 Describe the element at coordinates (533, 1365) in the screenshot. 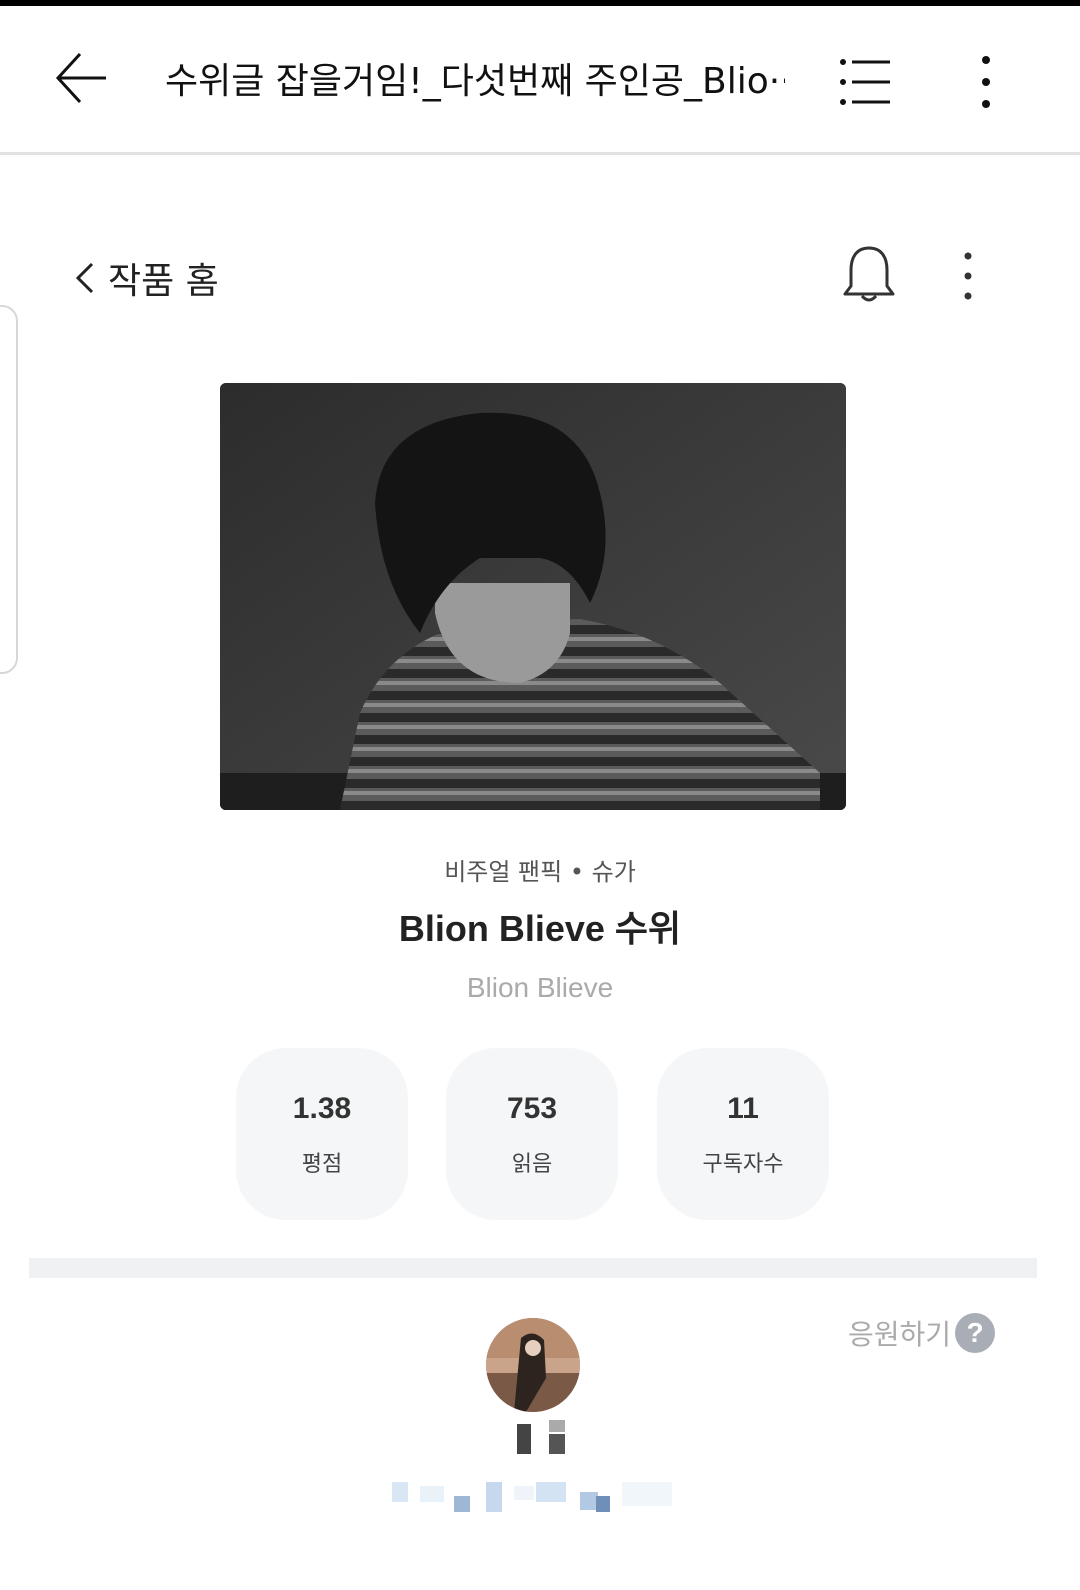

I see `author-avatar` at that location.